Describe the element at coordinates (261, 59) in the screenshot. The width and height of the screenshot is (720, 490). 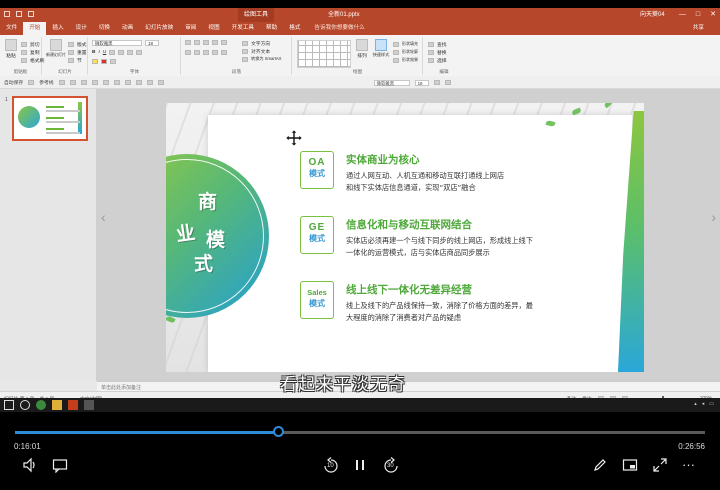
I see `smartart-button: 转换为 SmartArt` at that location.